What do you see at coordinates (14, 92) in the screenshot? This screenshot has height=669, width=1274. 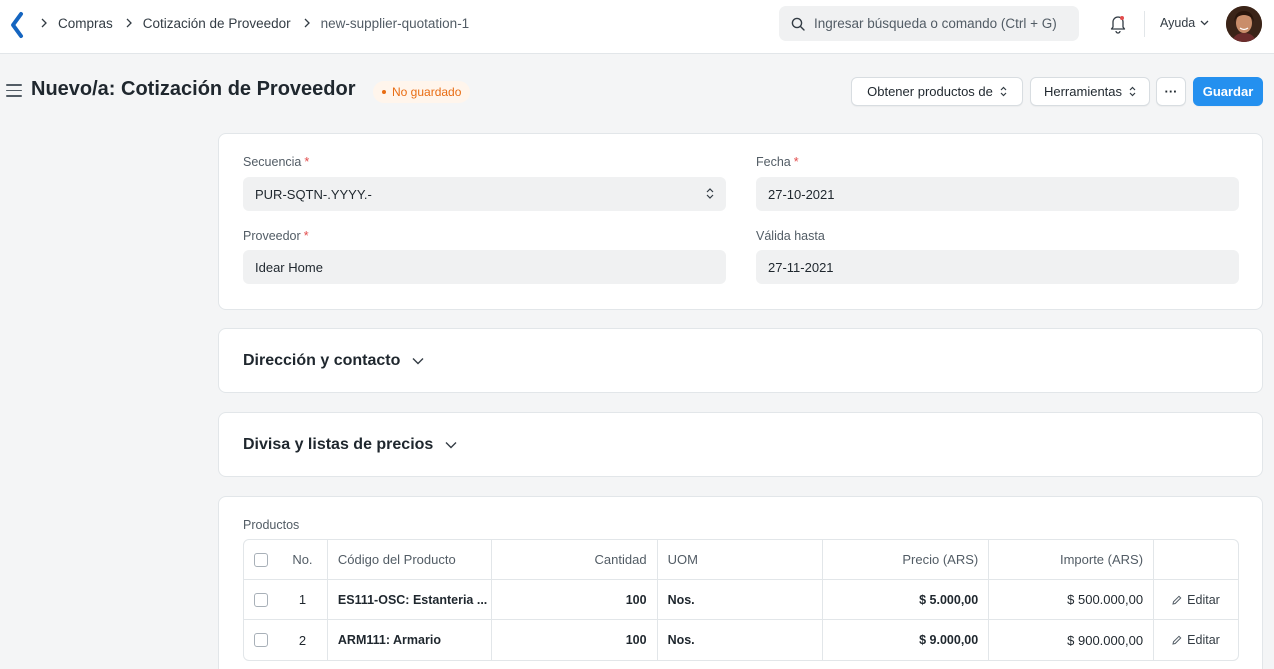 I see `sidebar-toggle-icon` at bounding box center [14, 92].